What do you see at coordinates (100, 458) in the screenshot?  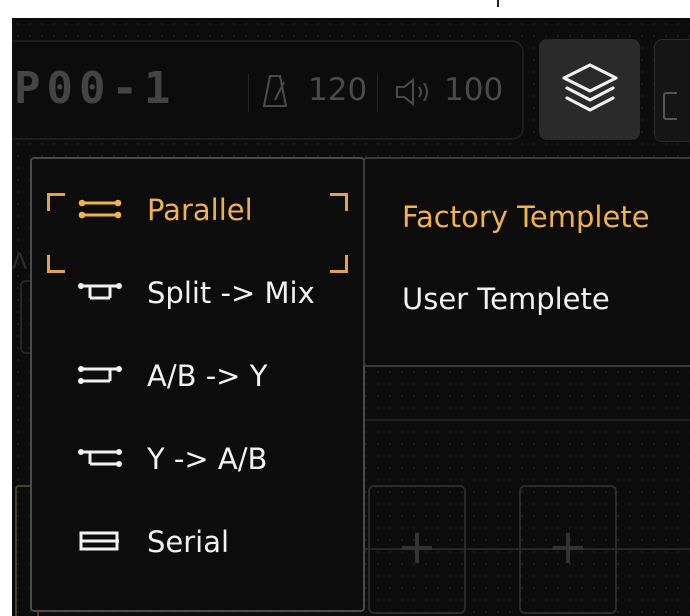 I see `y-ab-icon` at bounding box center [100, 458].